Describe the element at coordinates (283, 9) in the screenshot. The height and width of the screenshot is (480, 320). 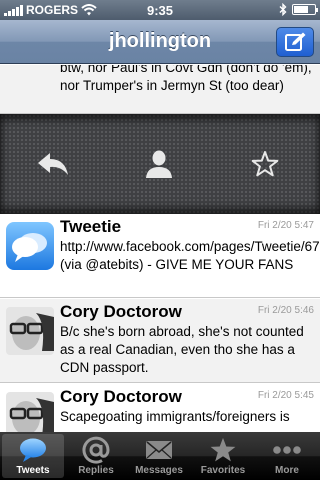
I see `bluetooth-icon` at that location.